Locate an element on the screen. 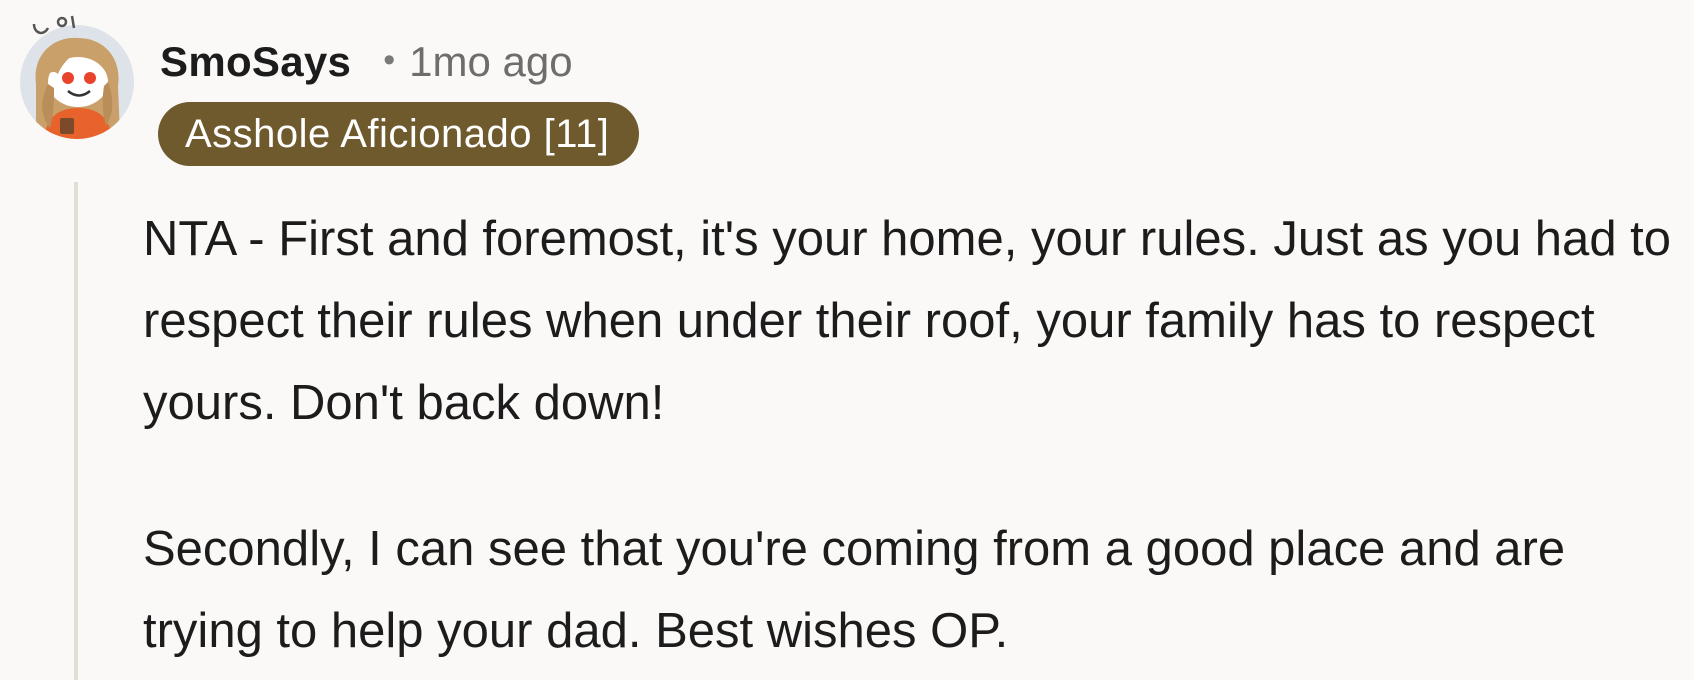 Image resolution: width=1694 pixels, height=680 pixels. user-flair-badge: Asshole Aficionado [11] is located at coordinates (399, 134).